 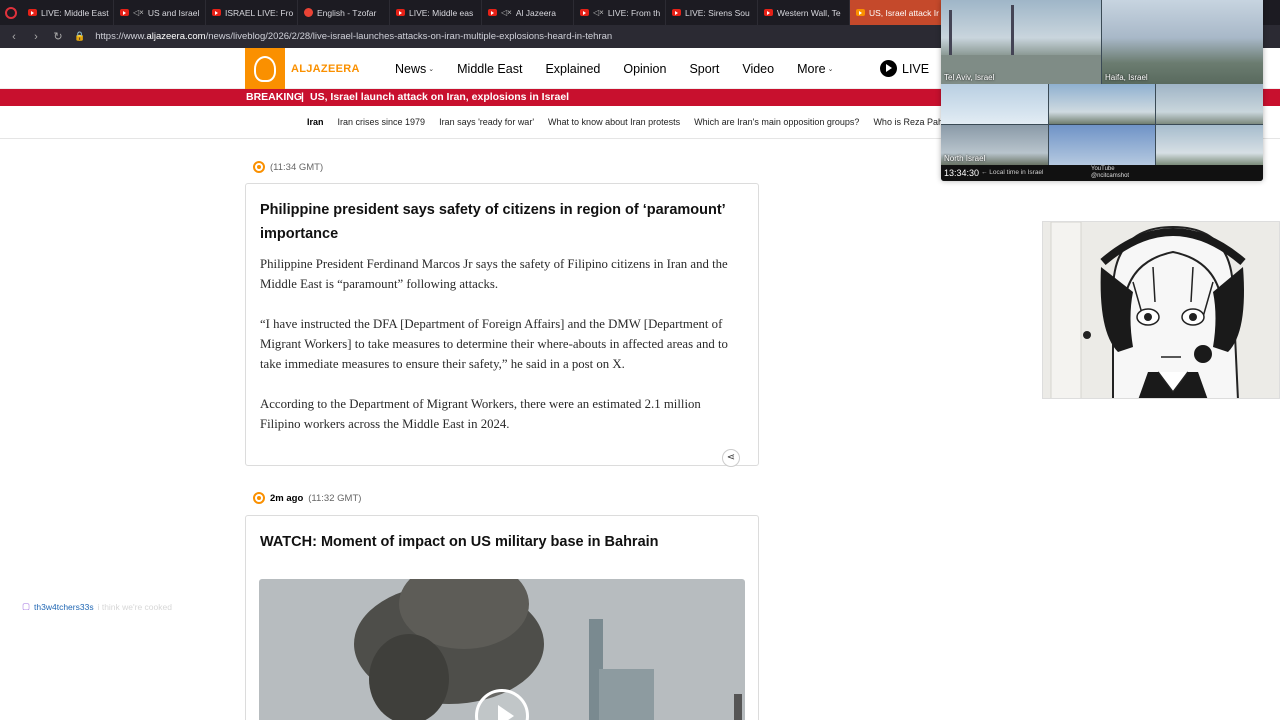 What do you see at coordinates (409, 677) in the screenshot?
I see `smoke-plume` at bounding box center [409, 677].